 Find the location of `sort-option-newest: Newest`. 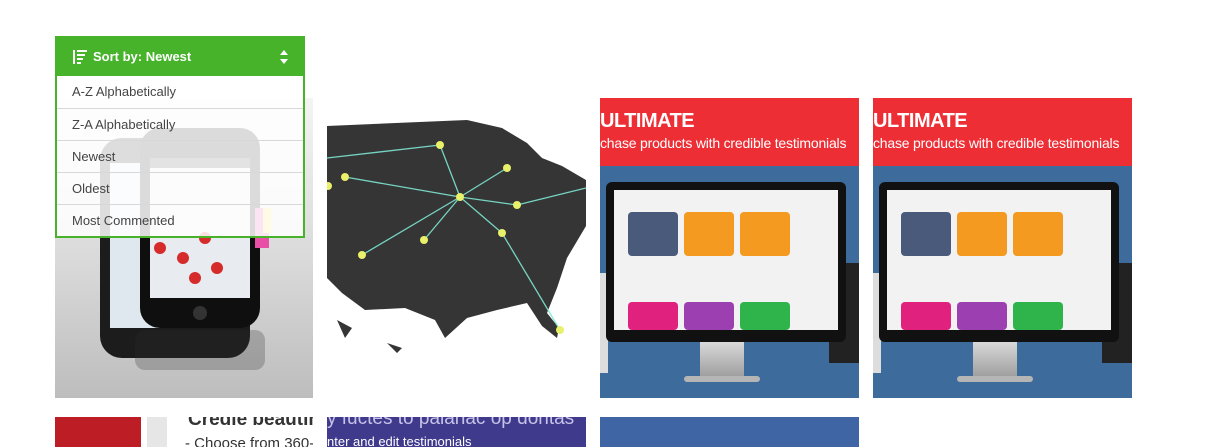

sort-option-newest: Newest is located at coordinates (180, 155).